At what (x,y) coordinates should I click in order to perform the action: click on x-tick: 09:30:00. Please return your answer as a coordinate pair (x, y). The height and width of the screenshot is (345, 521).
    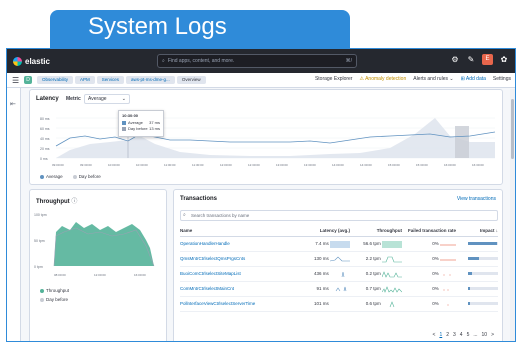
    Looking at the image, I should click on (86, 165).